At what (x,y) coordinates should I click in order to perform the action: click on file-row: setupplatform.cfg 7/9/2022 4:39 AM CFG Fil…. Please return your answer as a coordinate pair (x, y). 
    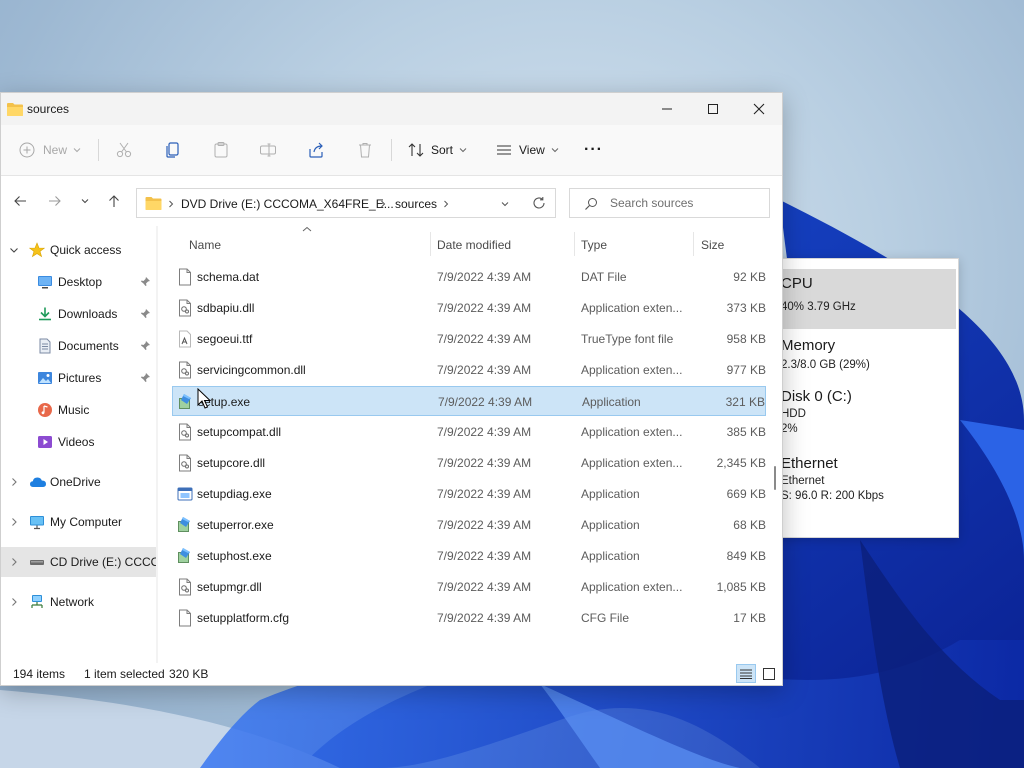
    Looking at the image, I should click on (469, 618).